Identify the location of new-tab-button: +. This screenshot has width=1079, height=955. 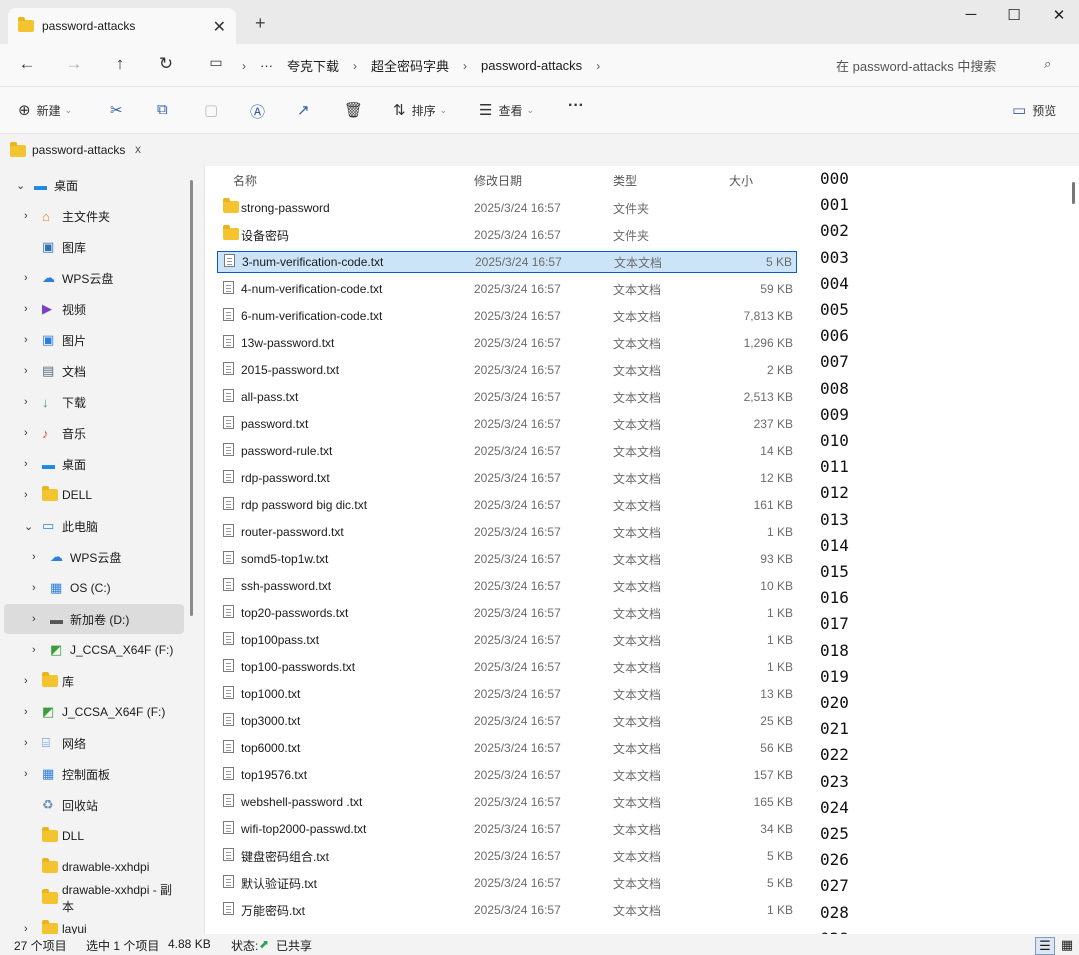
(260, 23).